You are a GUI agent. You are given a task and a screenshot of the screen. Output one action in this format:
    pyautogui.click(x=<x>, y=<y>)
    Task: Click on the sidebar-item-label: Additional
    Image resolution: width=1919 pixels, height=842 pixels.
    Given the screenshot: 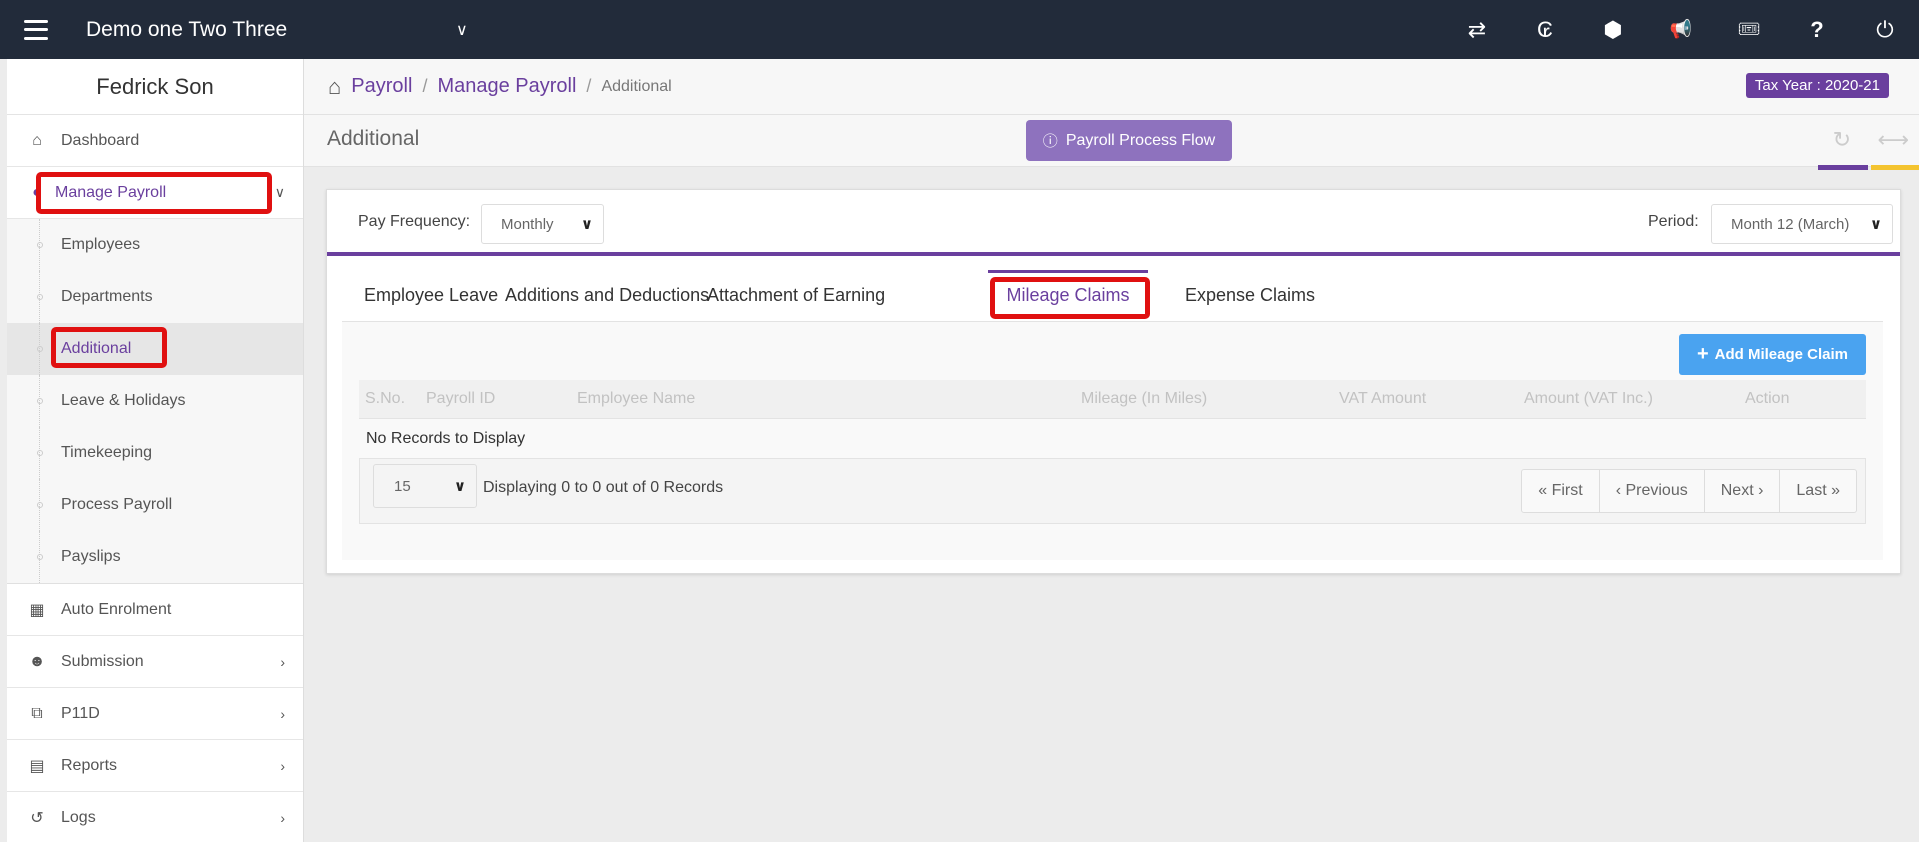 What is the action you would take?
    pyautogui.click(x=96, y=348)
    